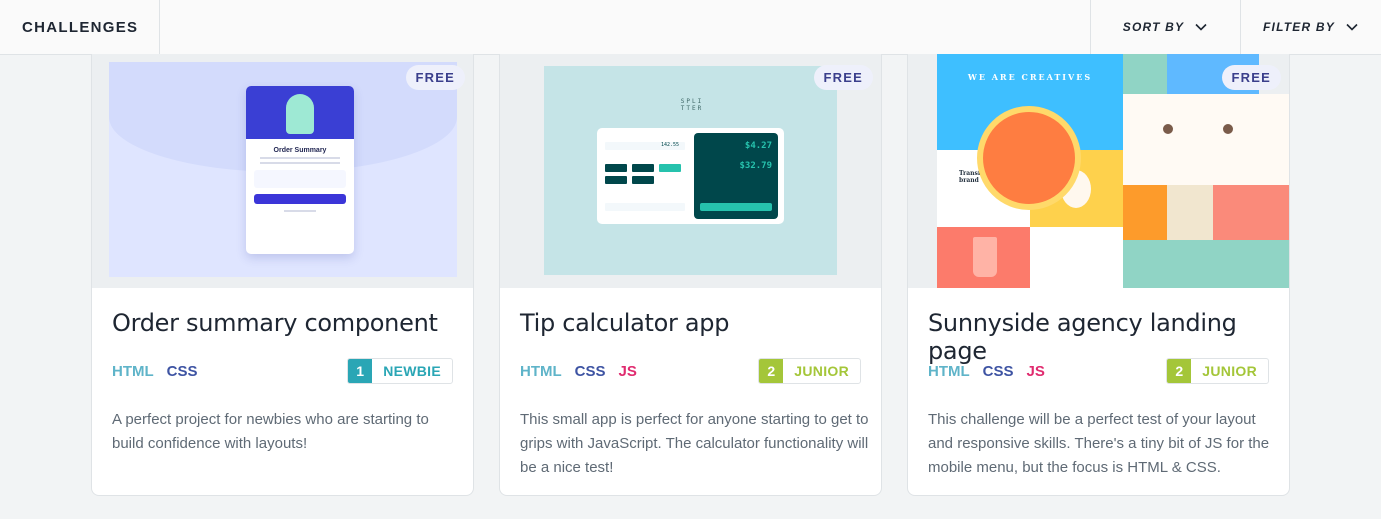 This screenshot has height=519, width=1381. I want to click on preview-plan-box, so click(300, 179).